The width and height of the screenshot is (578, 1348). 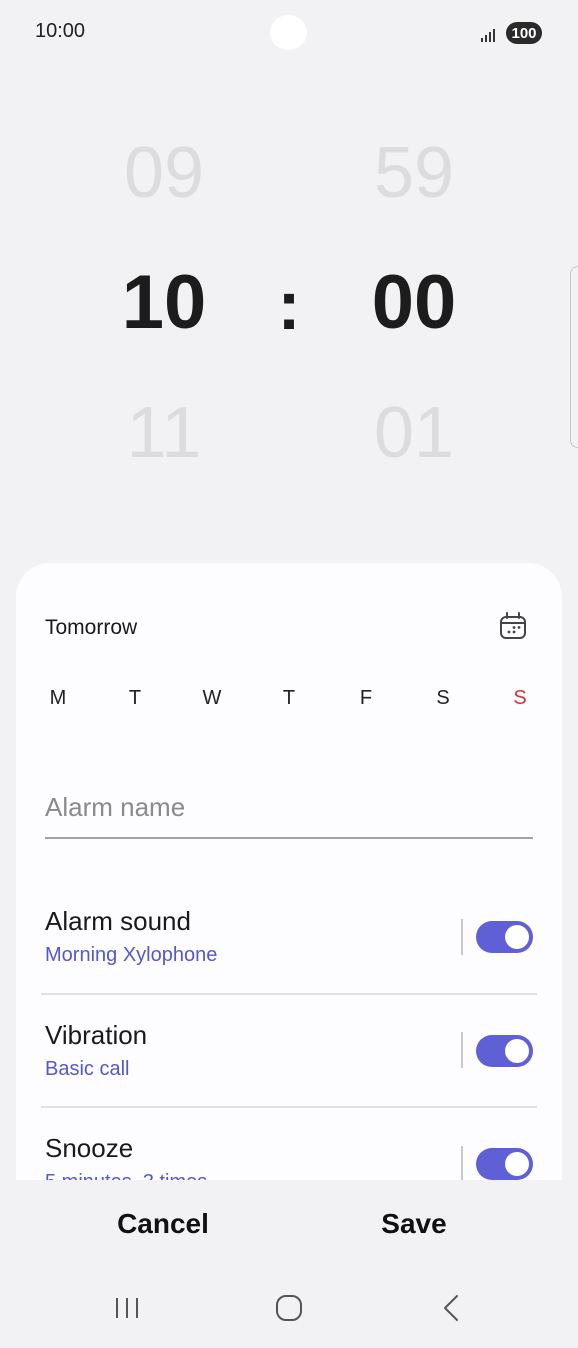 What do you see at coordinates (115, 807) in the screenshot?
I see `alarm-name-input: Alarm name` at bounding box center [115, 807].